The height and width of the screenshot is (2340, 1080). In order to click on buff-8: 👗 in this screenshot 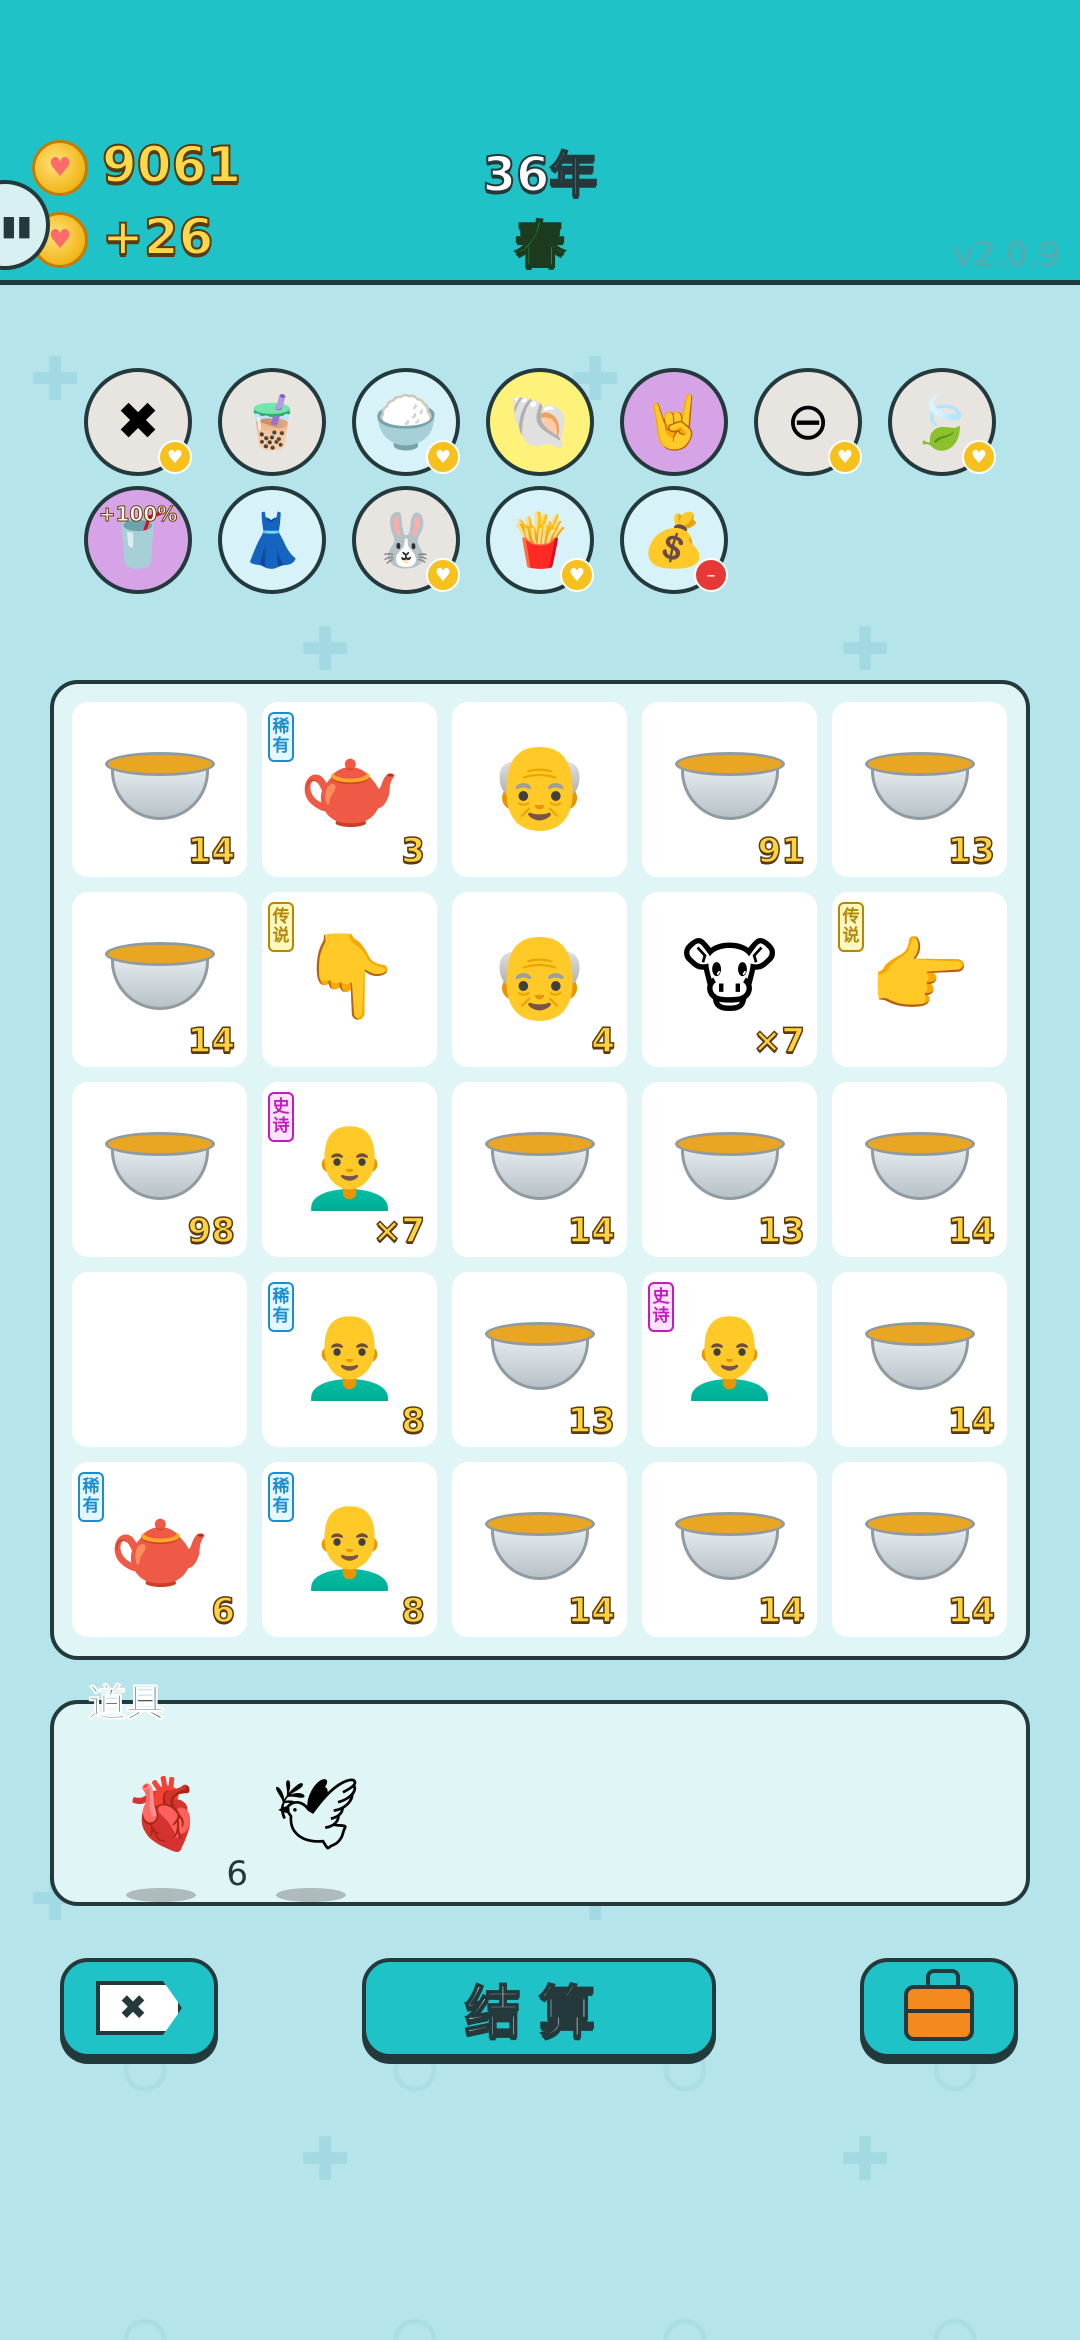, I will do `click(272, 540)`.